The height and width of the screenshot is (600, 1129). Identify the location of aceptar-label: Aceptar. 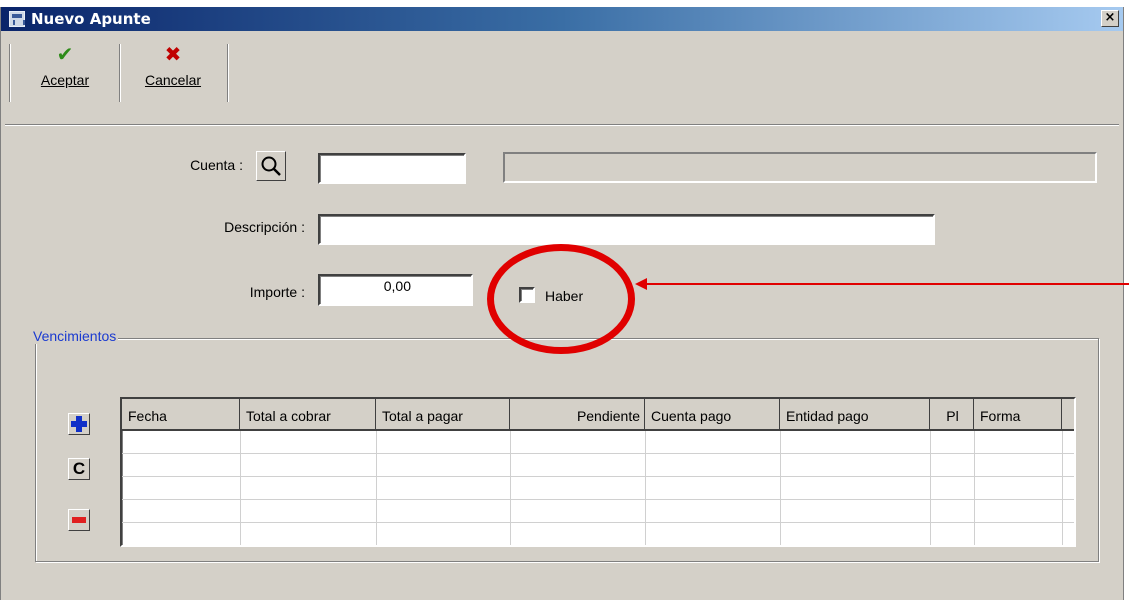
(65, 80).